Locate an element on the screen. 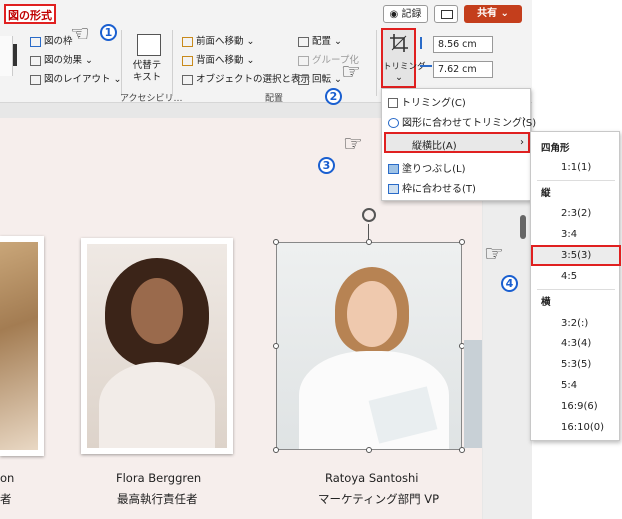 The width and height of the screenshot is (622, 519). person-name-ratoya: Ratoya Santoshi is located at coordinates (372, 478).